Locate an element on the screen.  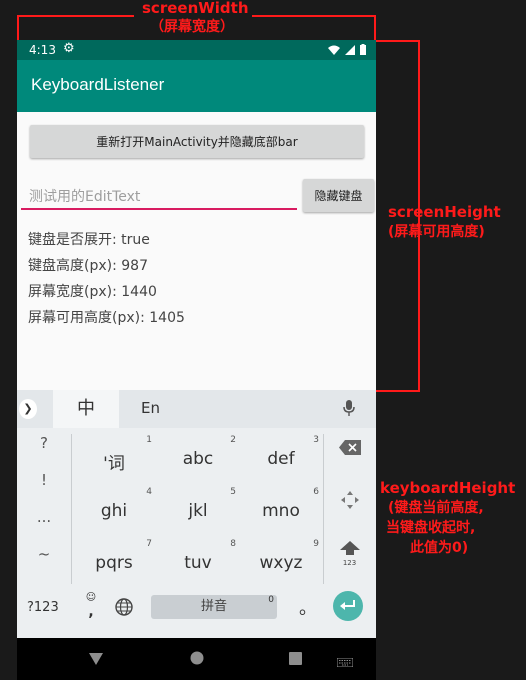
height-bracket-bottom-h is located at coordinates (398, 391).